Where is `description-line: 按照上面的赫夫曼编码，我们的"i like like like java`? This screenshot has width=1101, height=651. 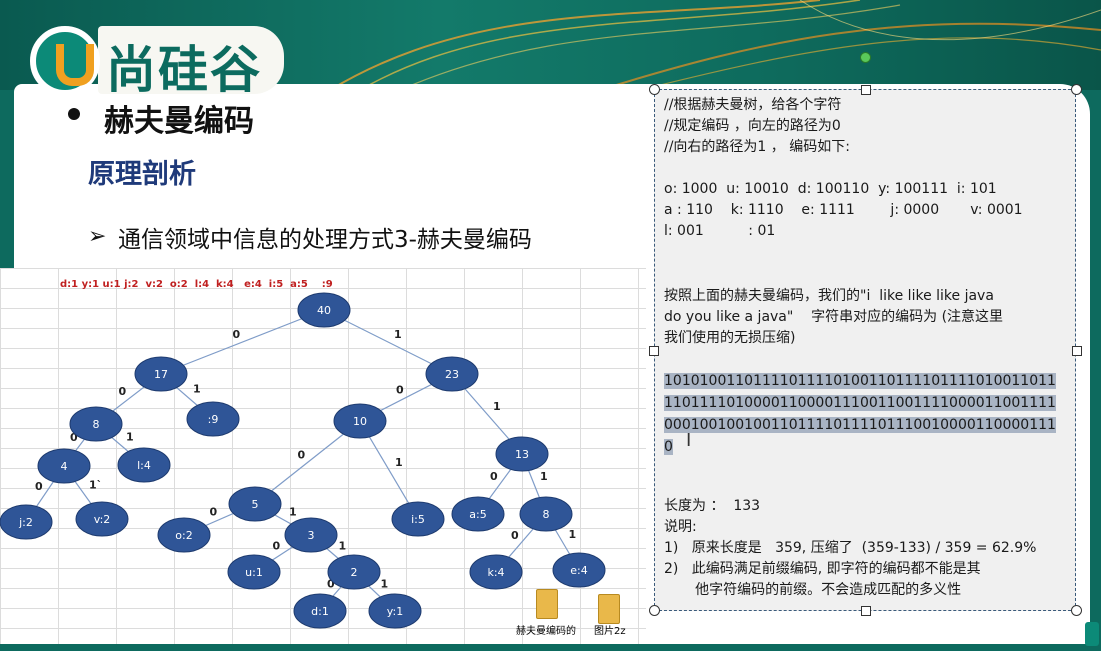 description-line: 按照上面的赫夫曼编码，我们的"i like like like java is located at coordinates (829, 296).